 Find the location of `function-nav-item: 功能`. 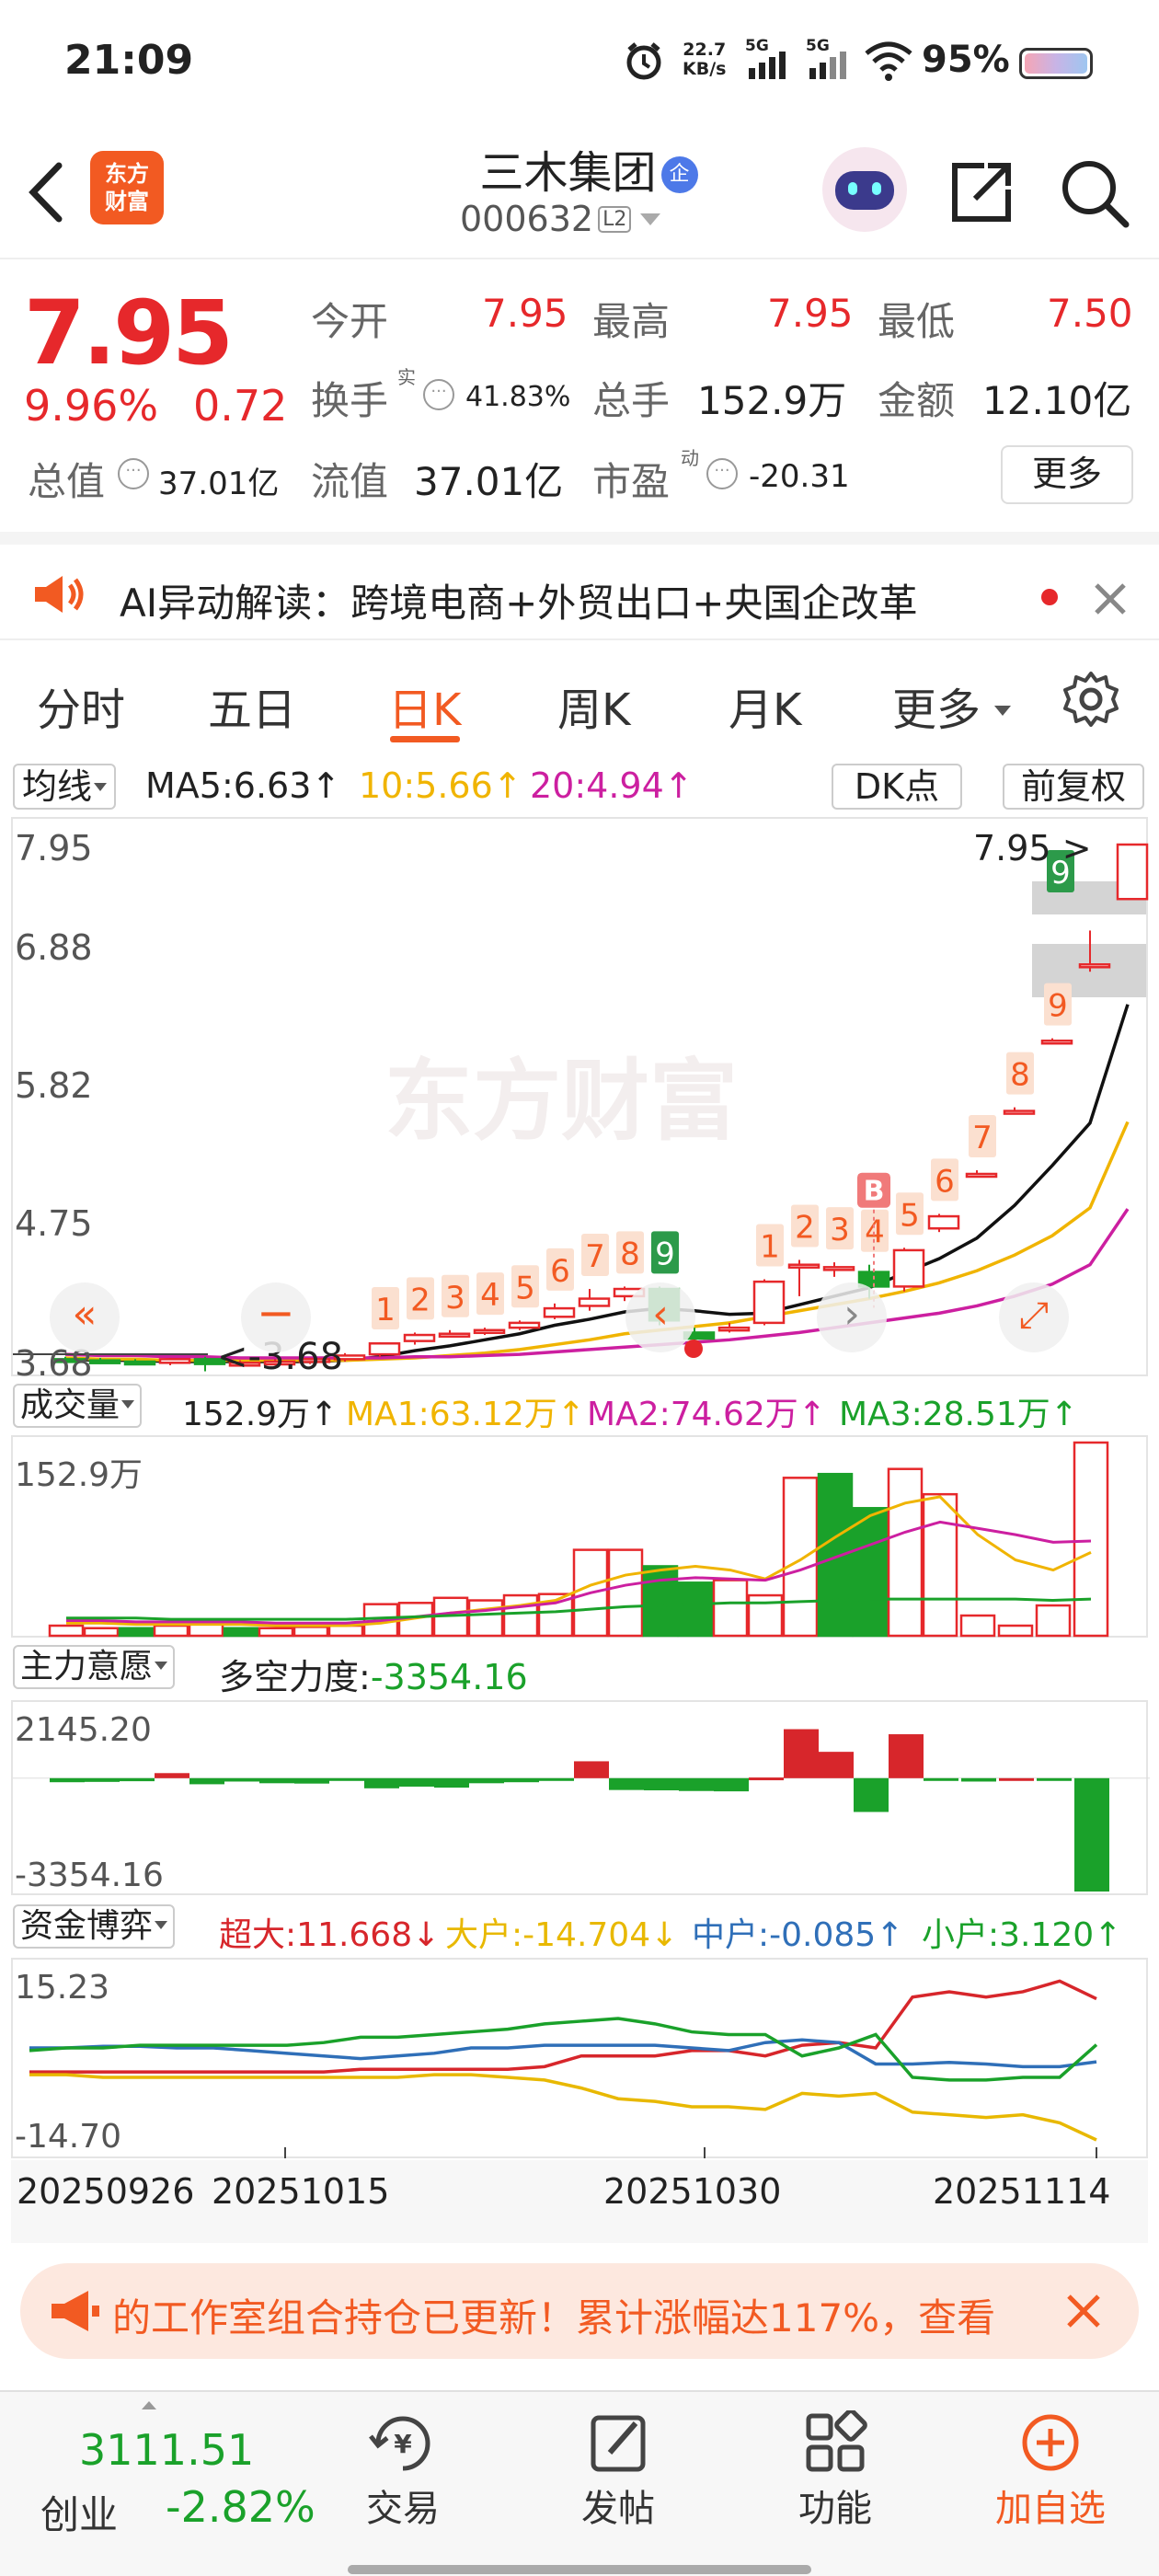

function-nav-item: 功能 is located at coordinates (835, 2470).